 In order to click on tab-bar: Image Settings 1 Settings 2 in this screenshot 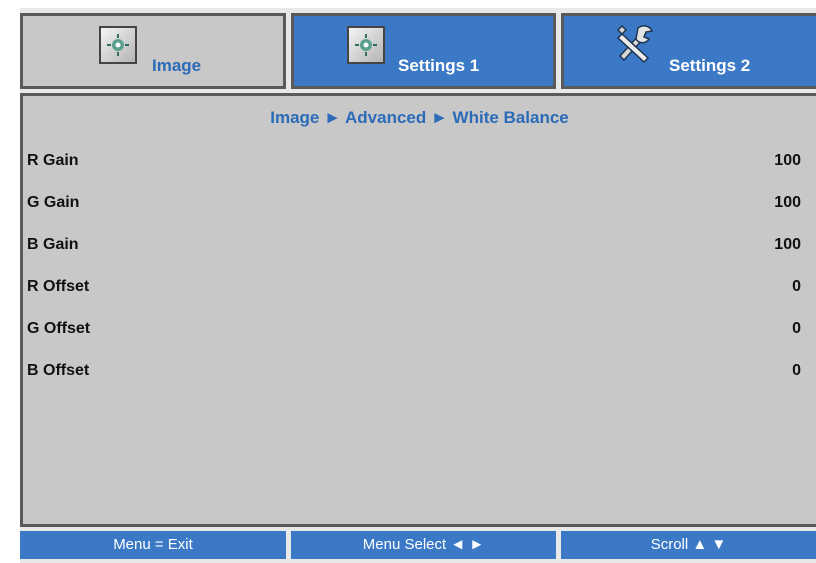, I will do `click(418, 50)`.